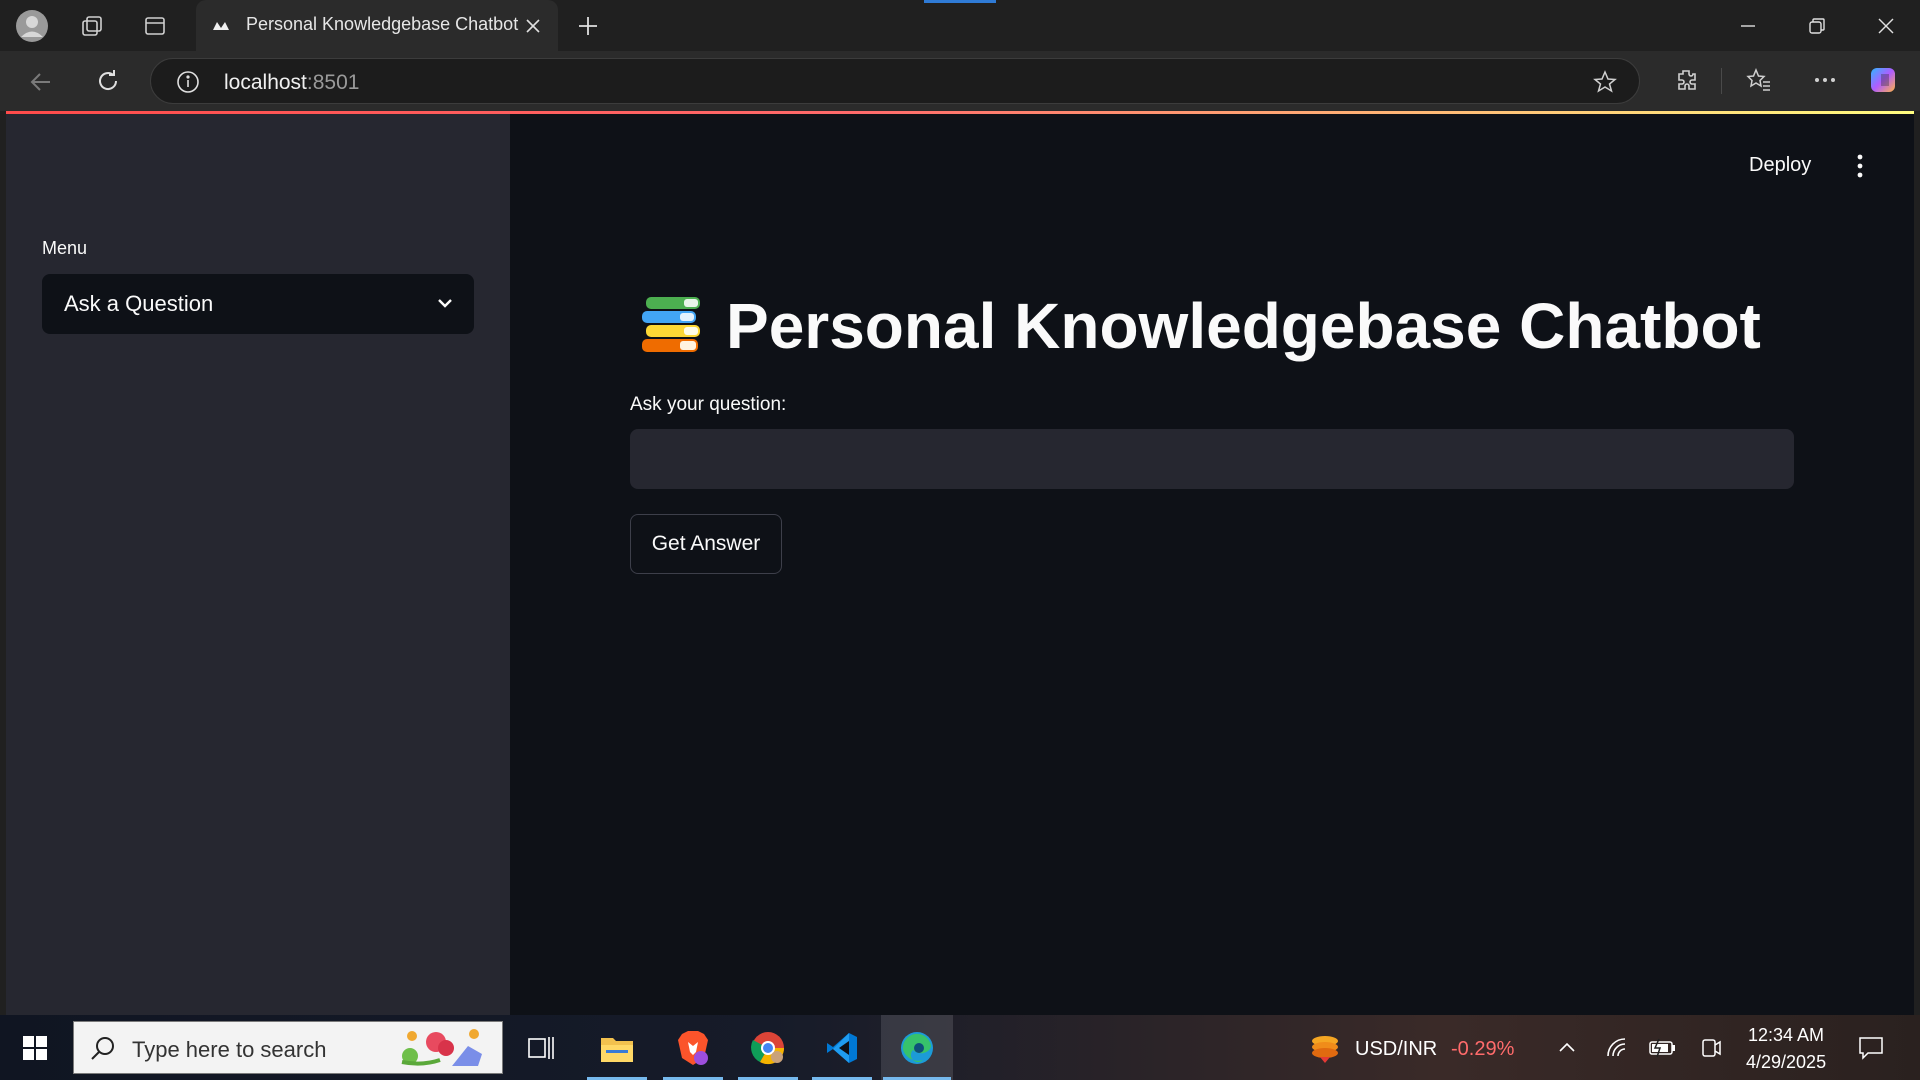 The height and width of the screenshot is (1080, 1920). What do you see at coordinates (265, 82) in the screenshot?
I see `address-host: localhost` at bounding box center [265, 82].